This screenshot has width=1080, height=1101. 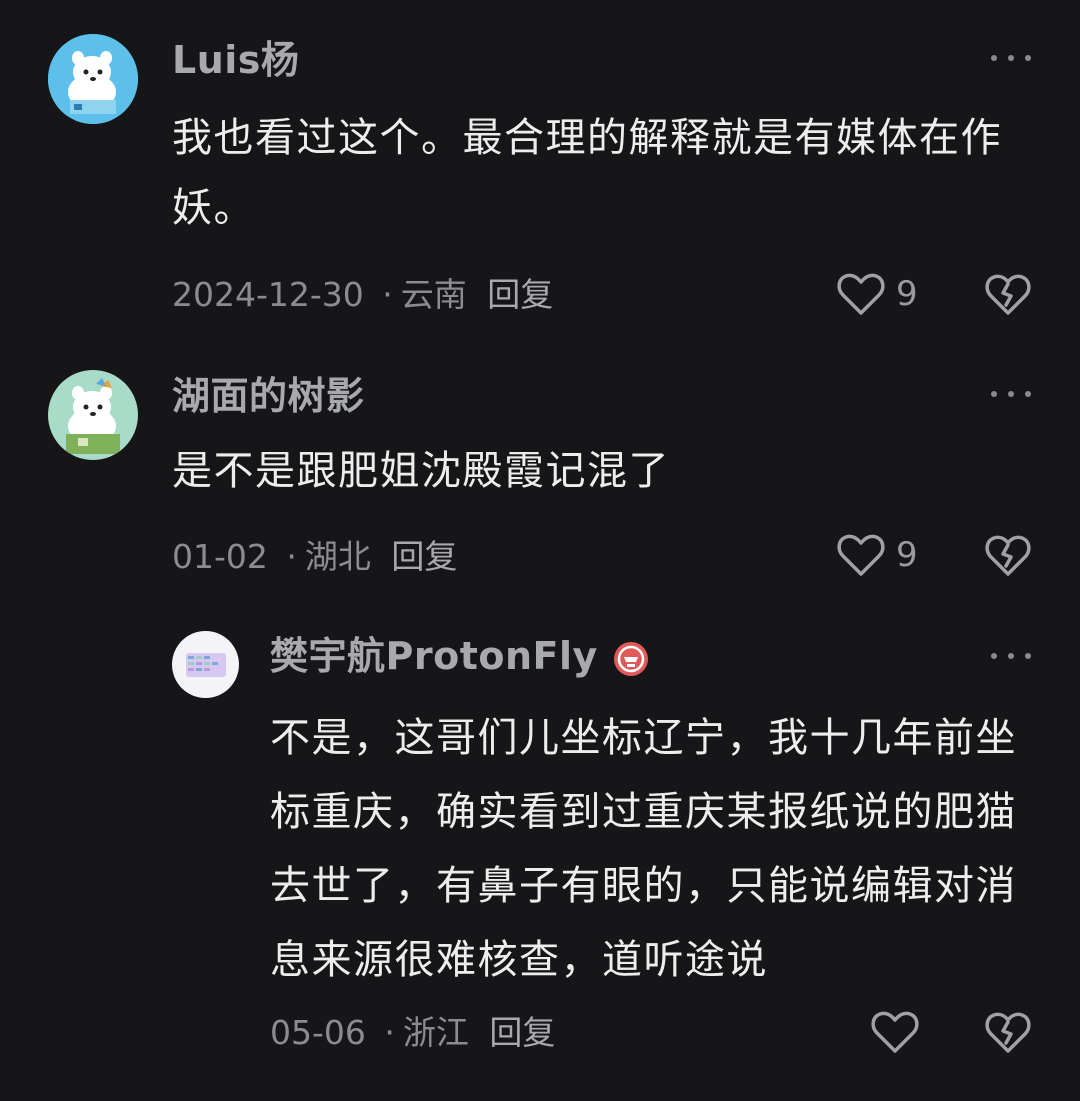 I want to click on comment-meta: 2024-12-30 · 云南 回复, so click(x=362, y=295).